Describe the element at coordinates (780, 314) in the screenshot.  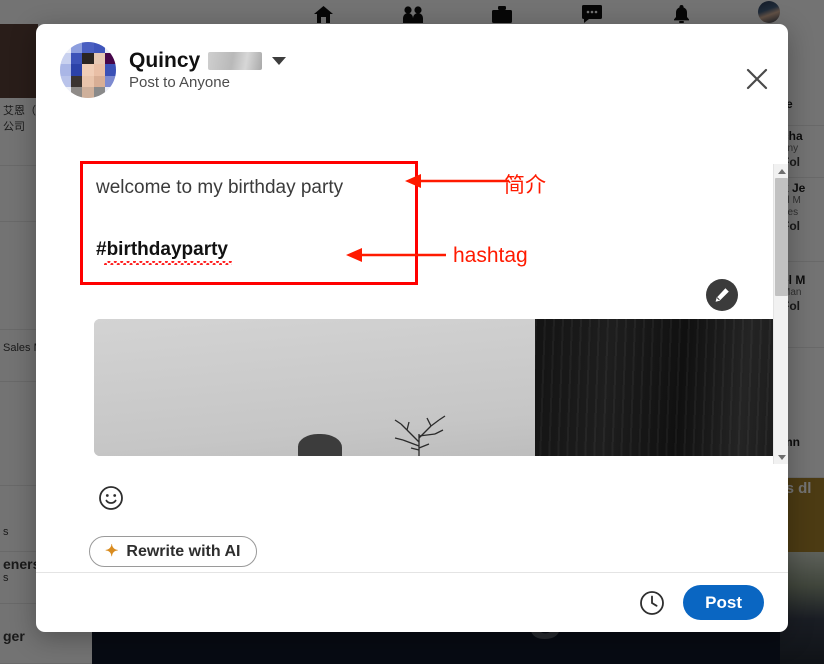
I see `modal-scrollbar` at that location.